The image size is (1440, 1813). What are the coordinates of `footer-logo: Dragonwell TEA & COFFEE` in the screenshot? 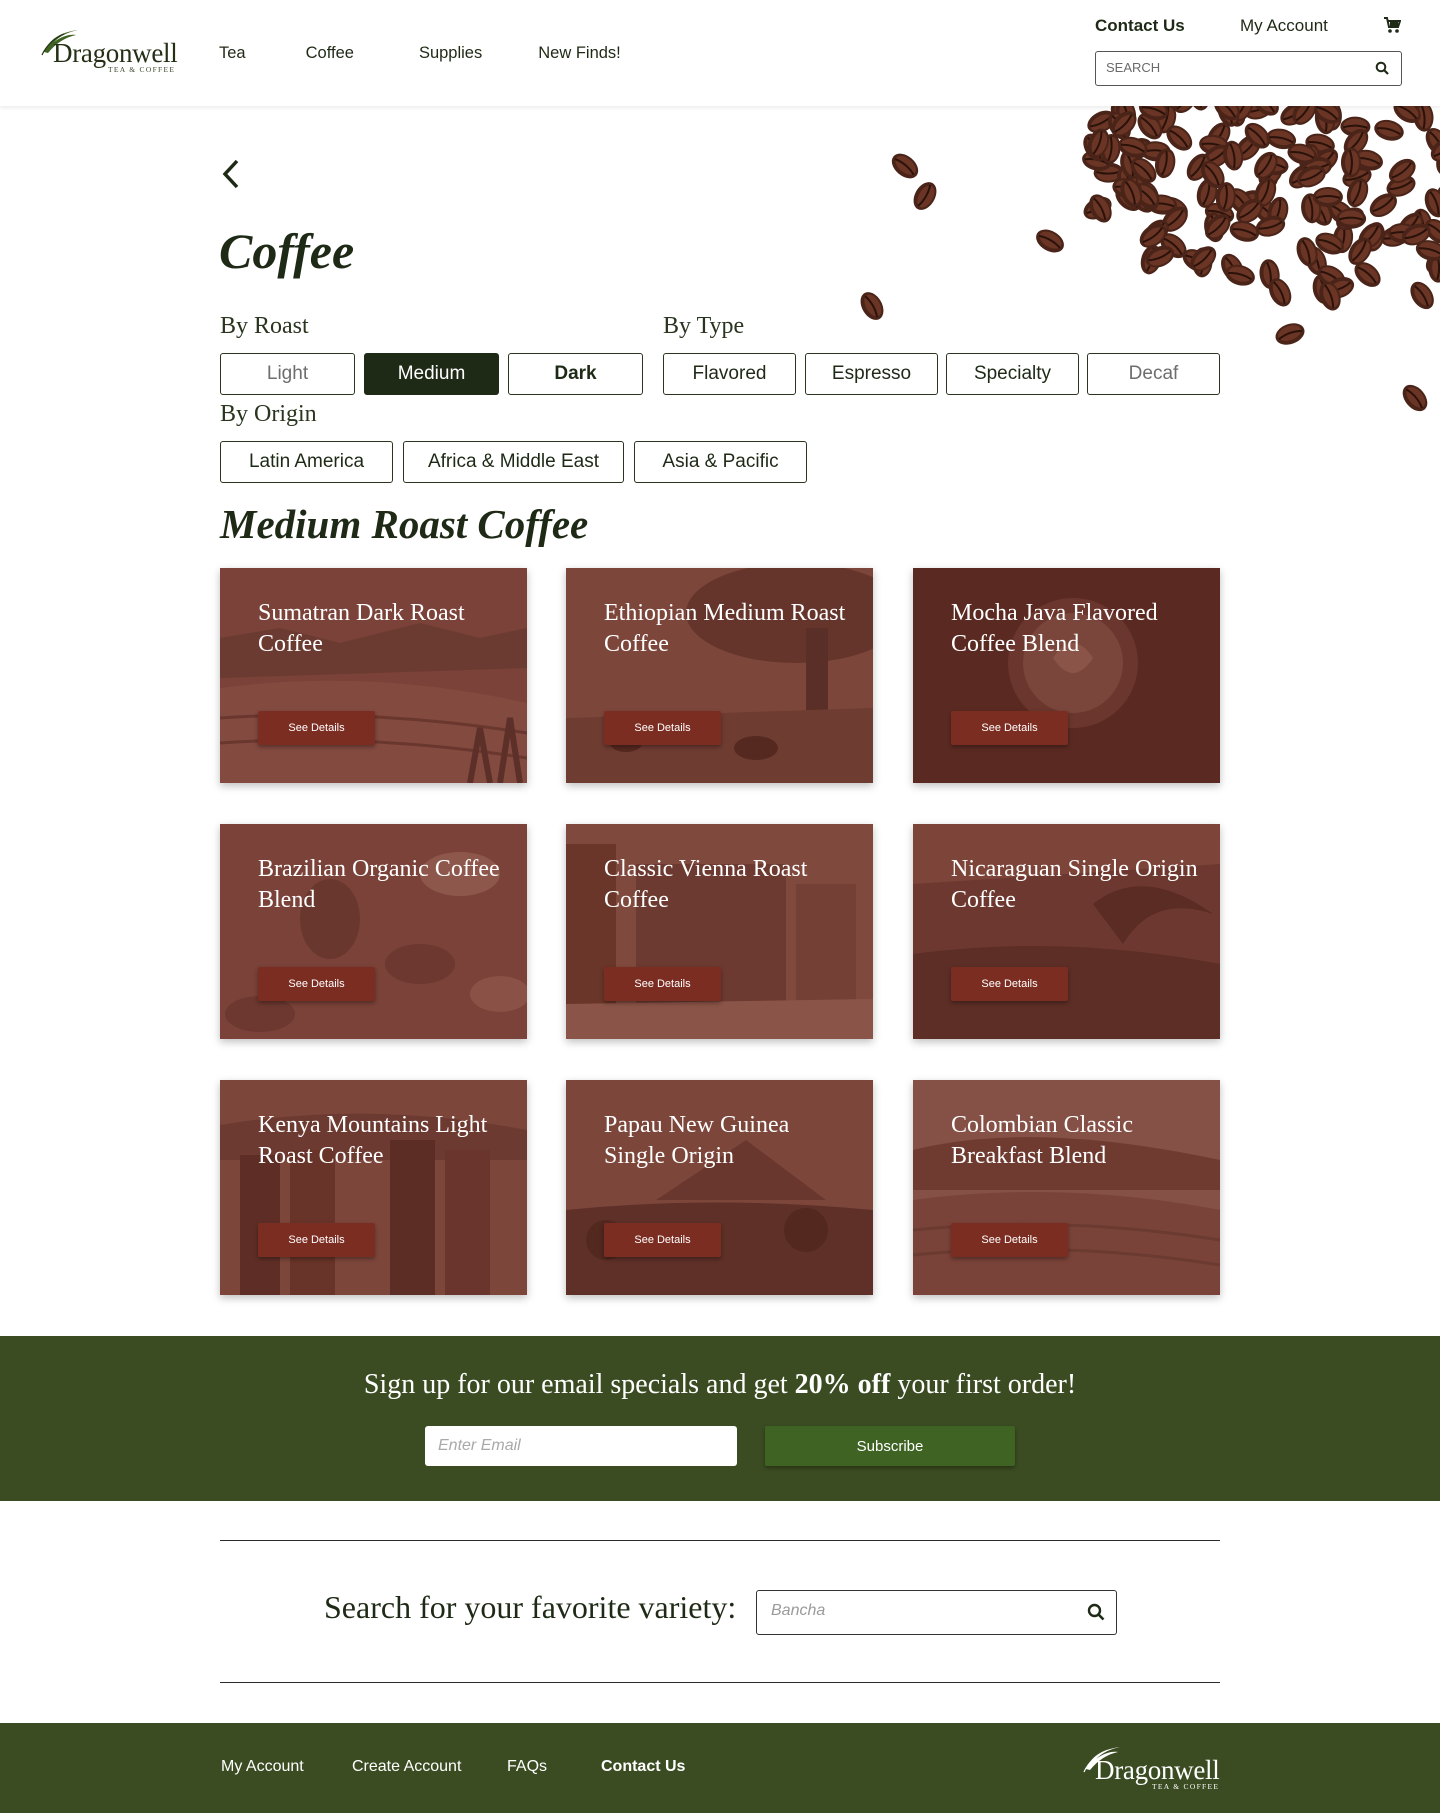 It's located at (1152, 1768).